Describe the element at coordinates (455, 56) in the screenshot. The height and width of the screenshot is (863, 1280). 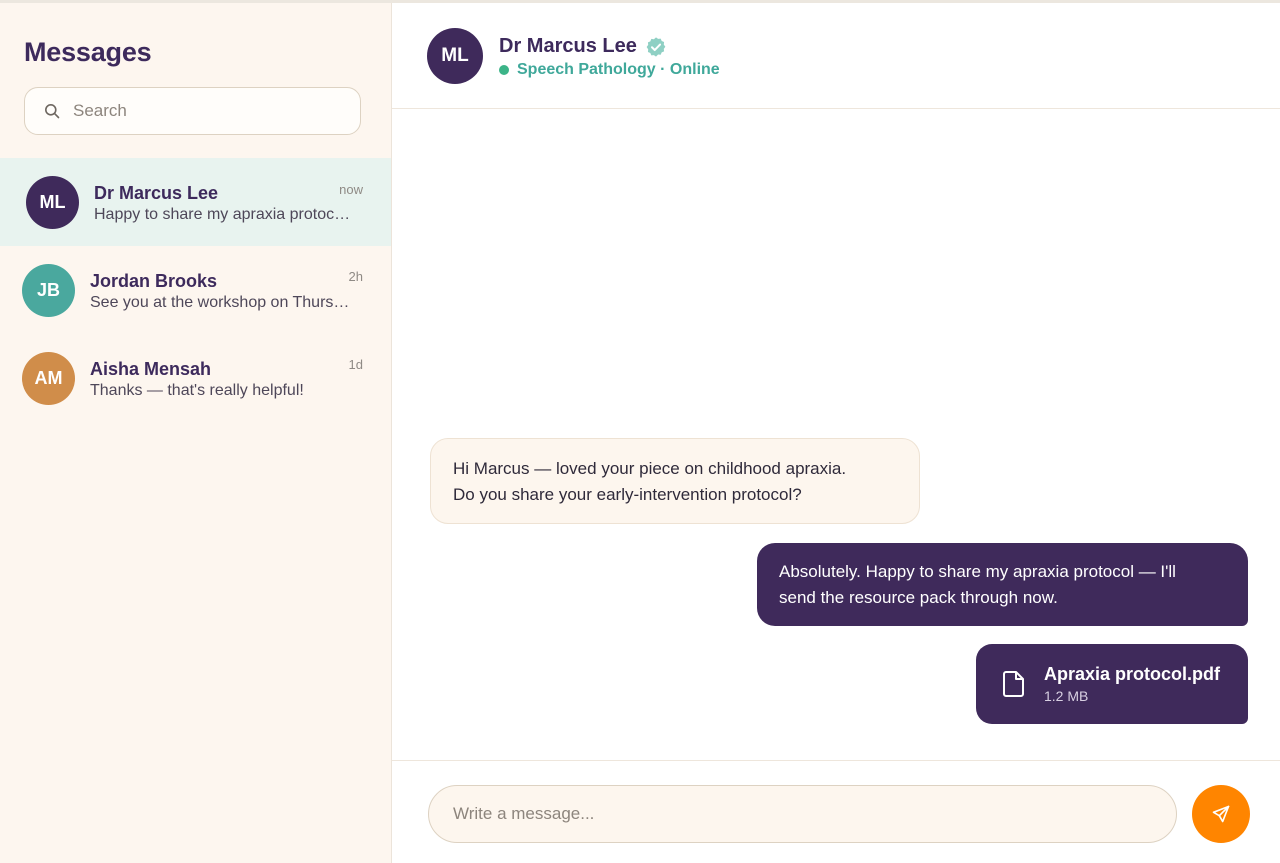
I see `contact-avatar: ML` at that location.